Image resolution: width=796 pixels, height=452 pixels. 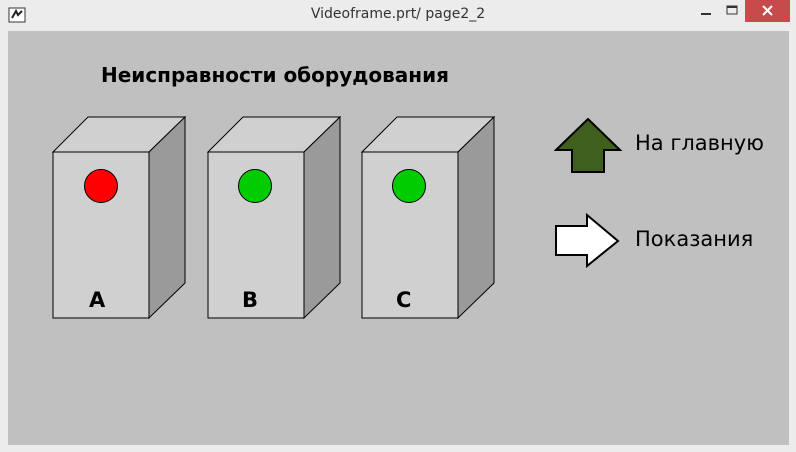 What do you see at coordinates (767, 11) in the screenshot?
I see `close-button` at bounding box center [767, 11].